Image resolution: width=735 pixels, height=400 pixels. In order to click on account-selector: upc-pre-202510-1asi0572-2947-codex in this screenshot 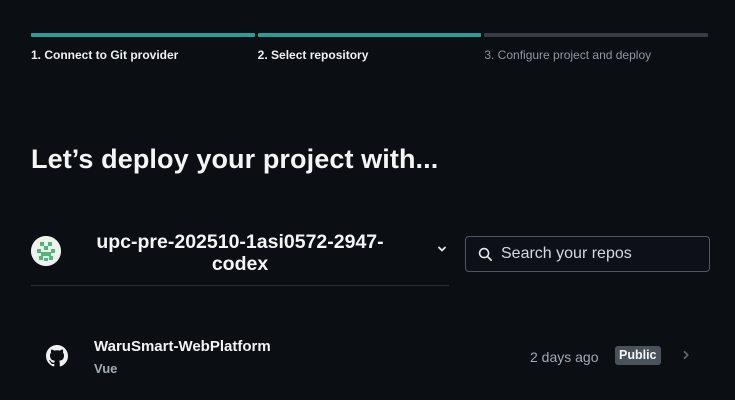, I will do `click(240, 257)`.